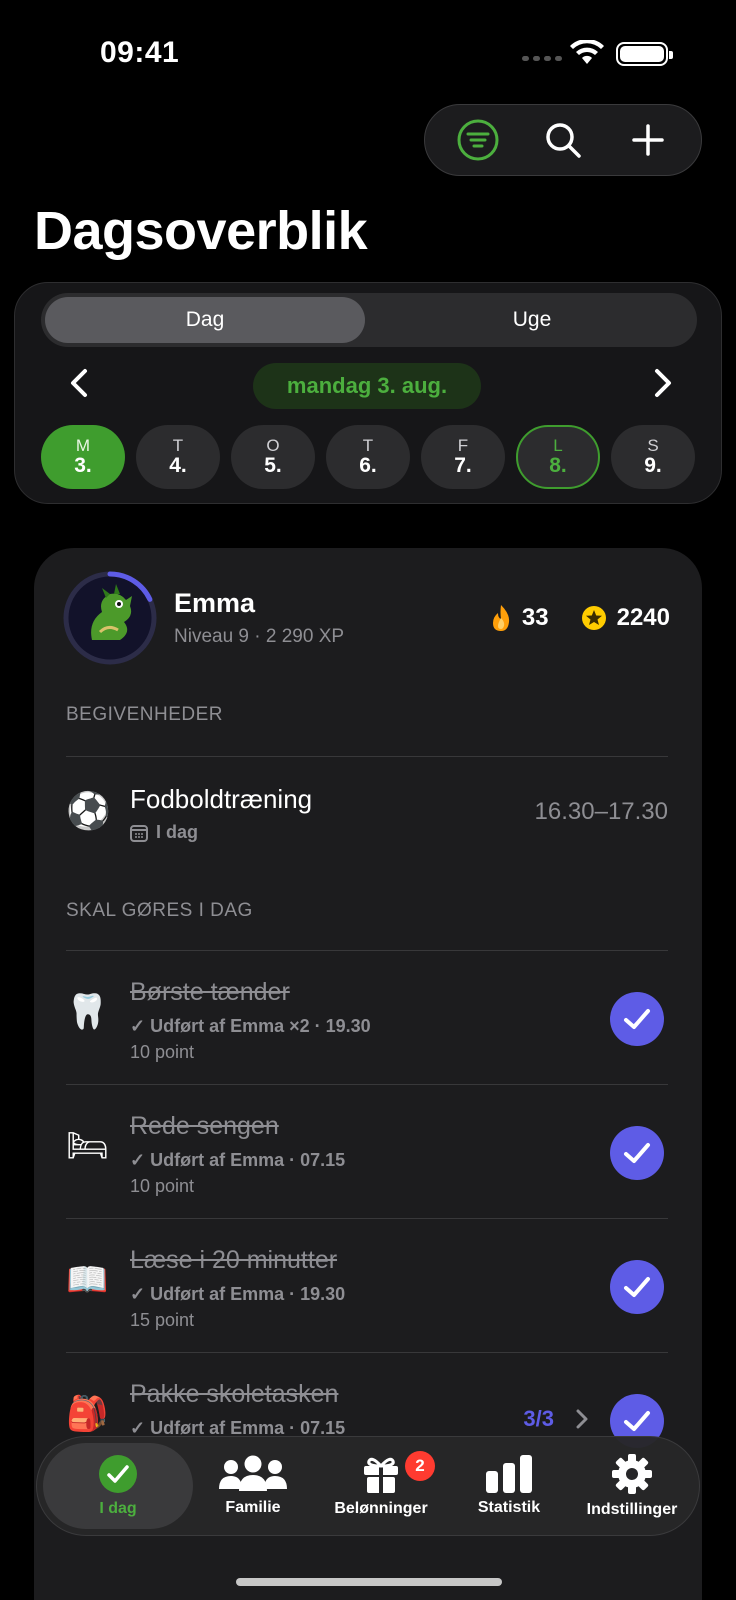 This screenshot has height=1600, width=736. Describe the element at coordinates (558, 457) in the screenshot. I see `day-chip-today: L 8.` at that location.